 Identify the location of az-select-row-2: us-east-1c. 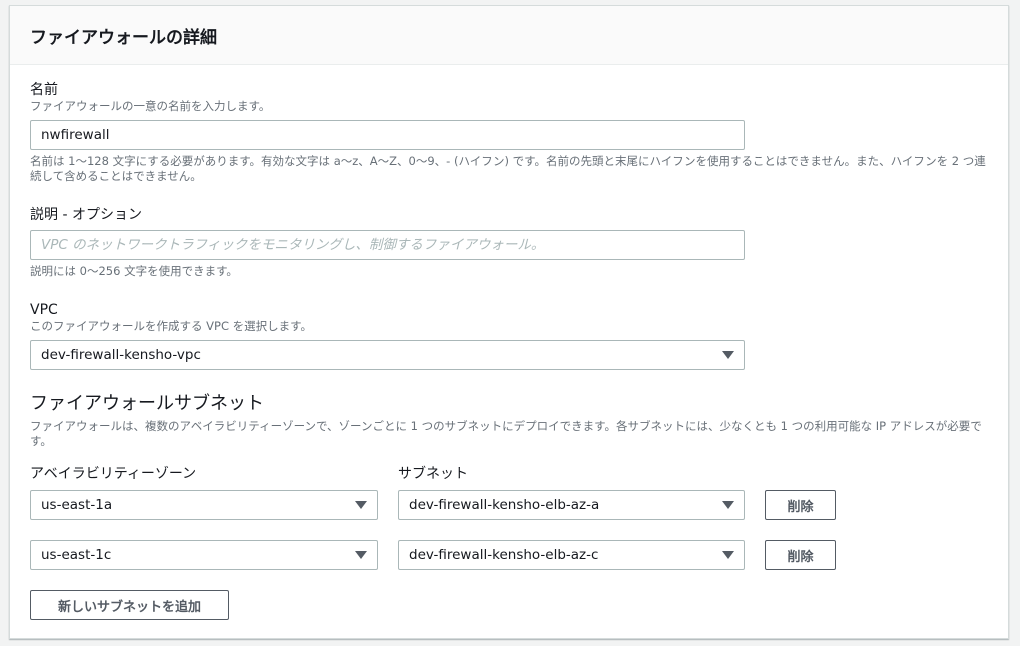
(204, 555).